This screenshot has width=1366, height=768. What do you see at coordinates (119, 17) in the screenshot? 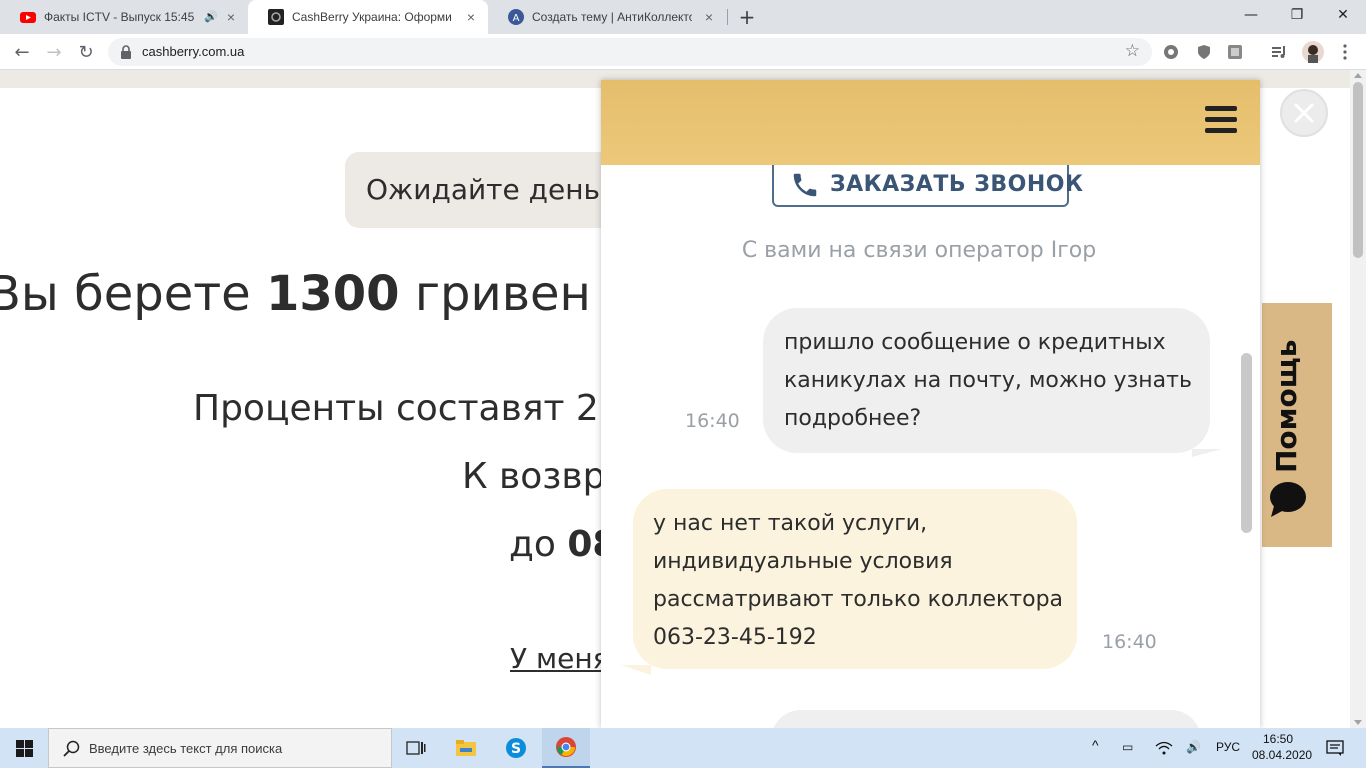
I see `tab-title: Факты ICTV - Выпуск 15:45 (` at bounding box center [119, 17].